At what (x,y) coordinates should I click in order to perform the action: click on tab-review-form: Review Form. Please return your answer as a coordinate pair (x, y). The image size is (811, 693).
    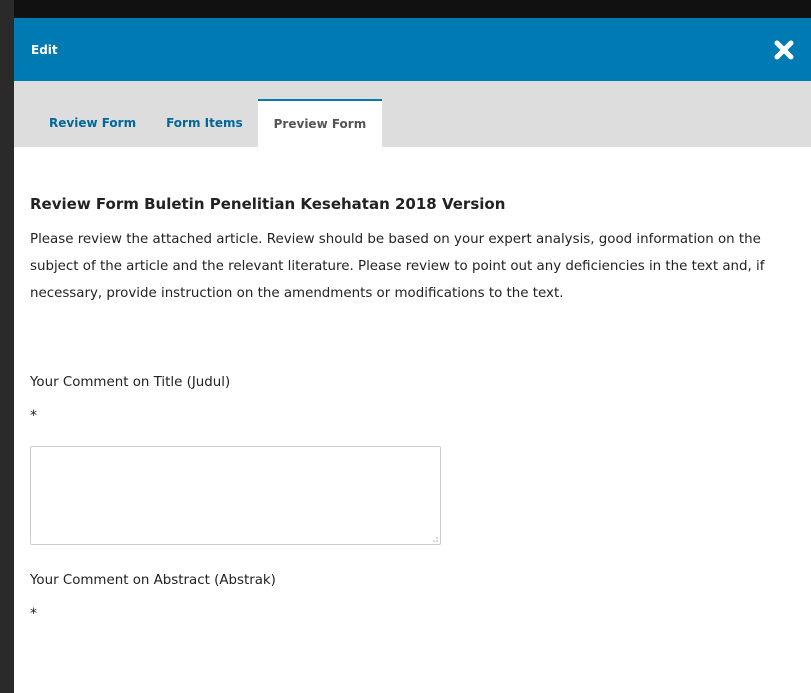
    Looking at the image, I should click on (92, 123).